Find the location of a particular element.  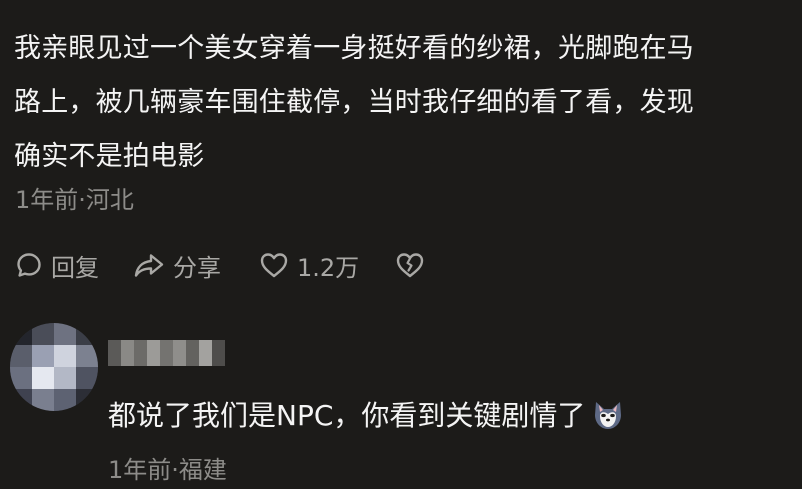

reply-meta: 1年前·福建 is located at coordinates (167, 470).